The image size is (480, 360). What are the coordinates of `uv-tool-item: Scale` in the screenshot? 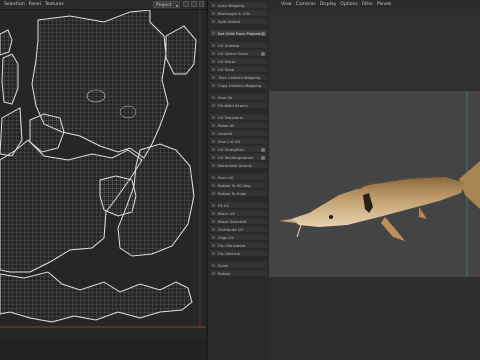 It's located at (238, 265).